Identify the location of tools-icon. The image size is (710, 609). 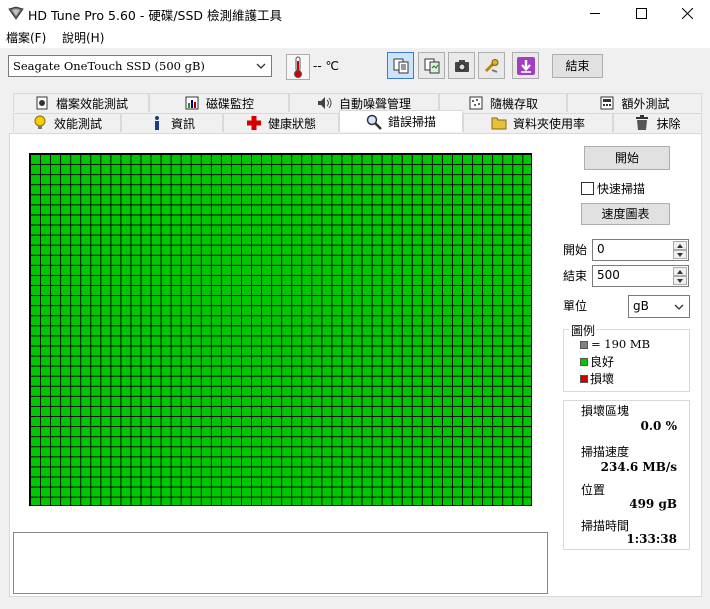
(491, 65).